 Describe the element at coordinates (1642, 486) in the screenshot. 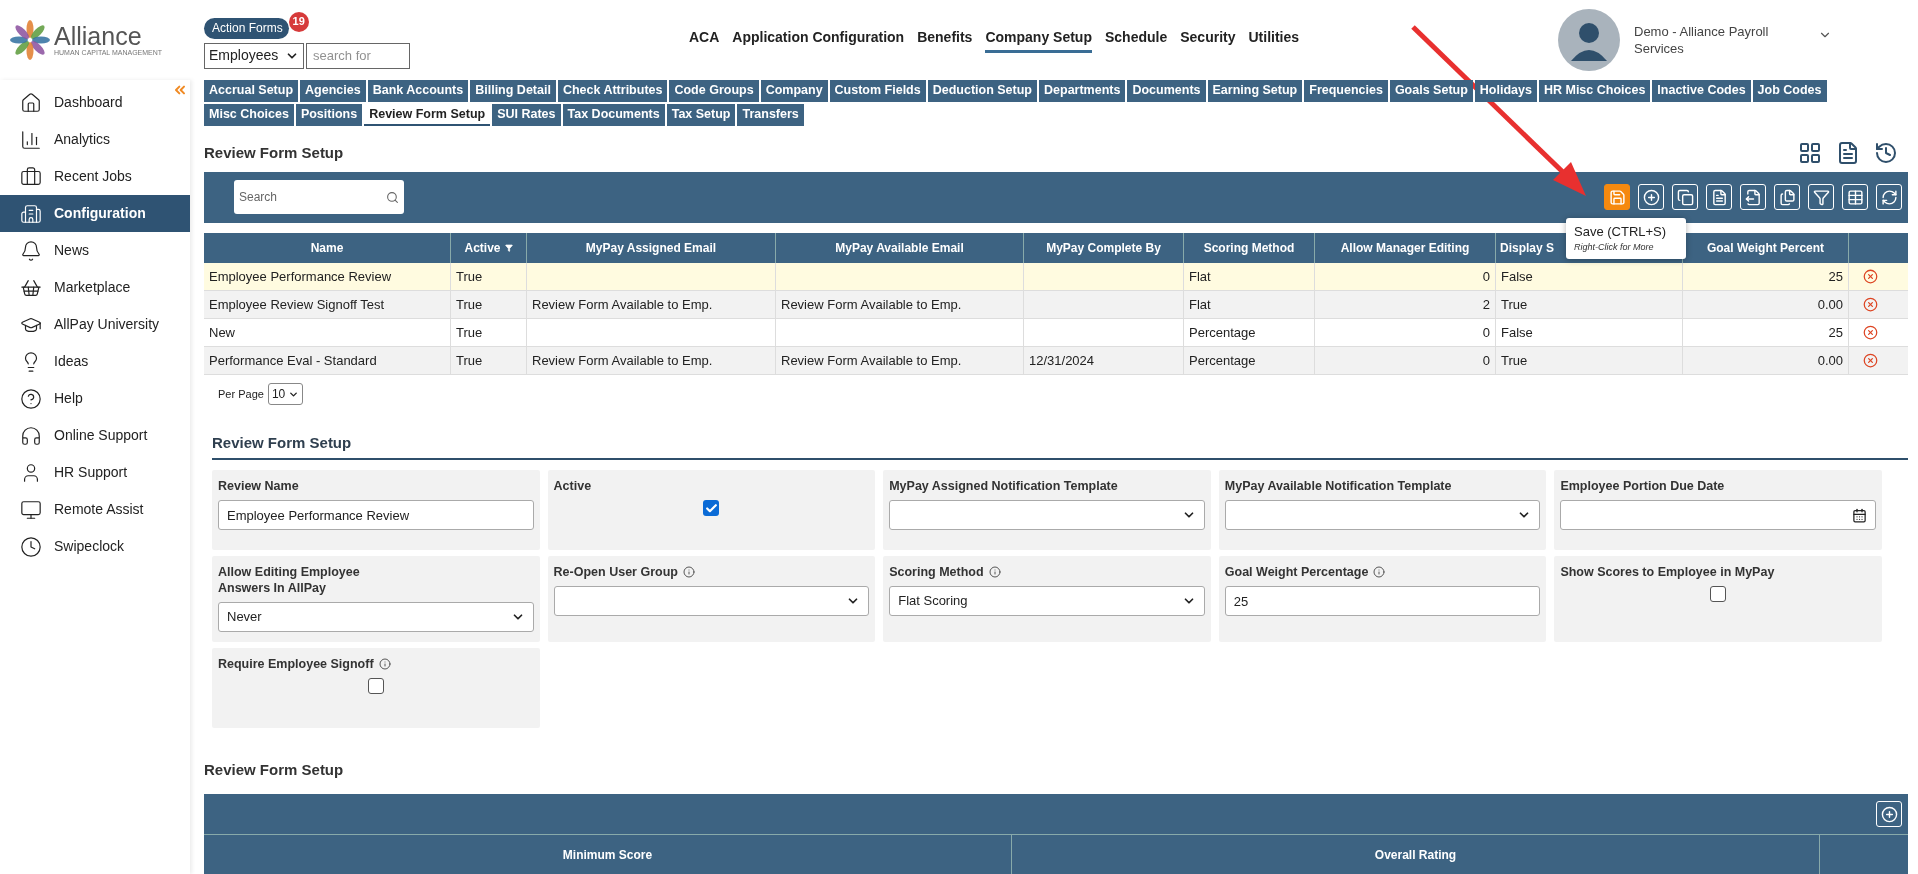

I see `field-label: Employee Portion Due Date` at that location.